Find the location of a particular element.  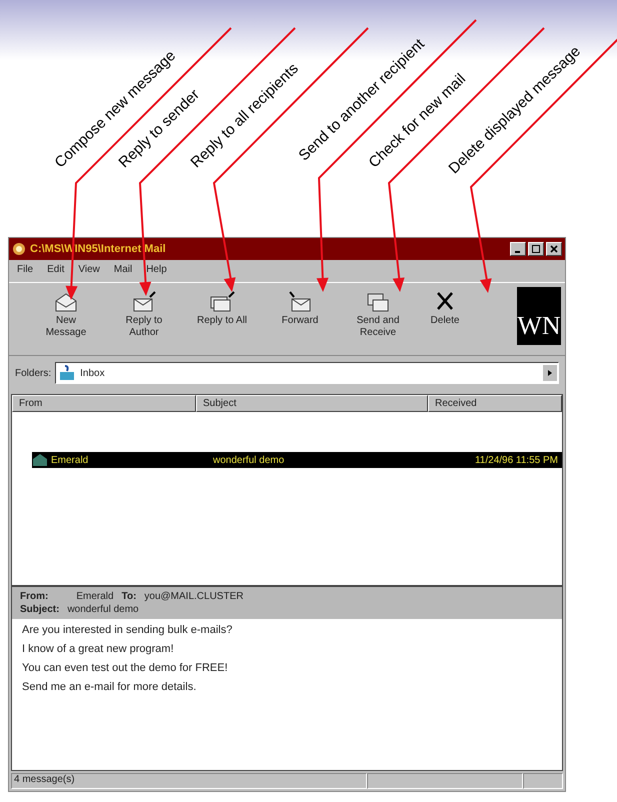

close-icon is located at coordinates (554, 249).